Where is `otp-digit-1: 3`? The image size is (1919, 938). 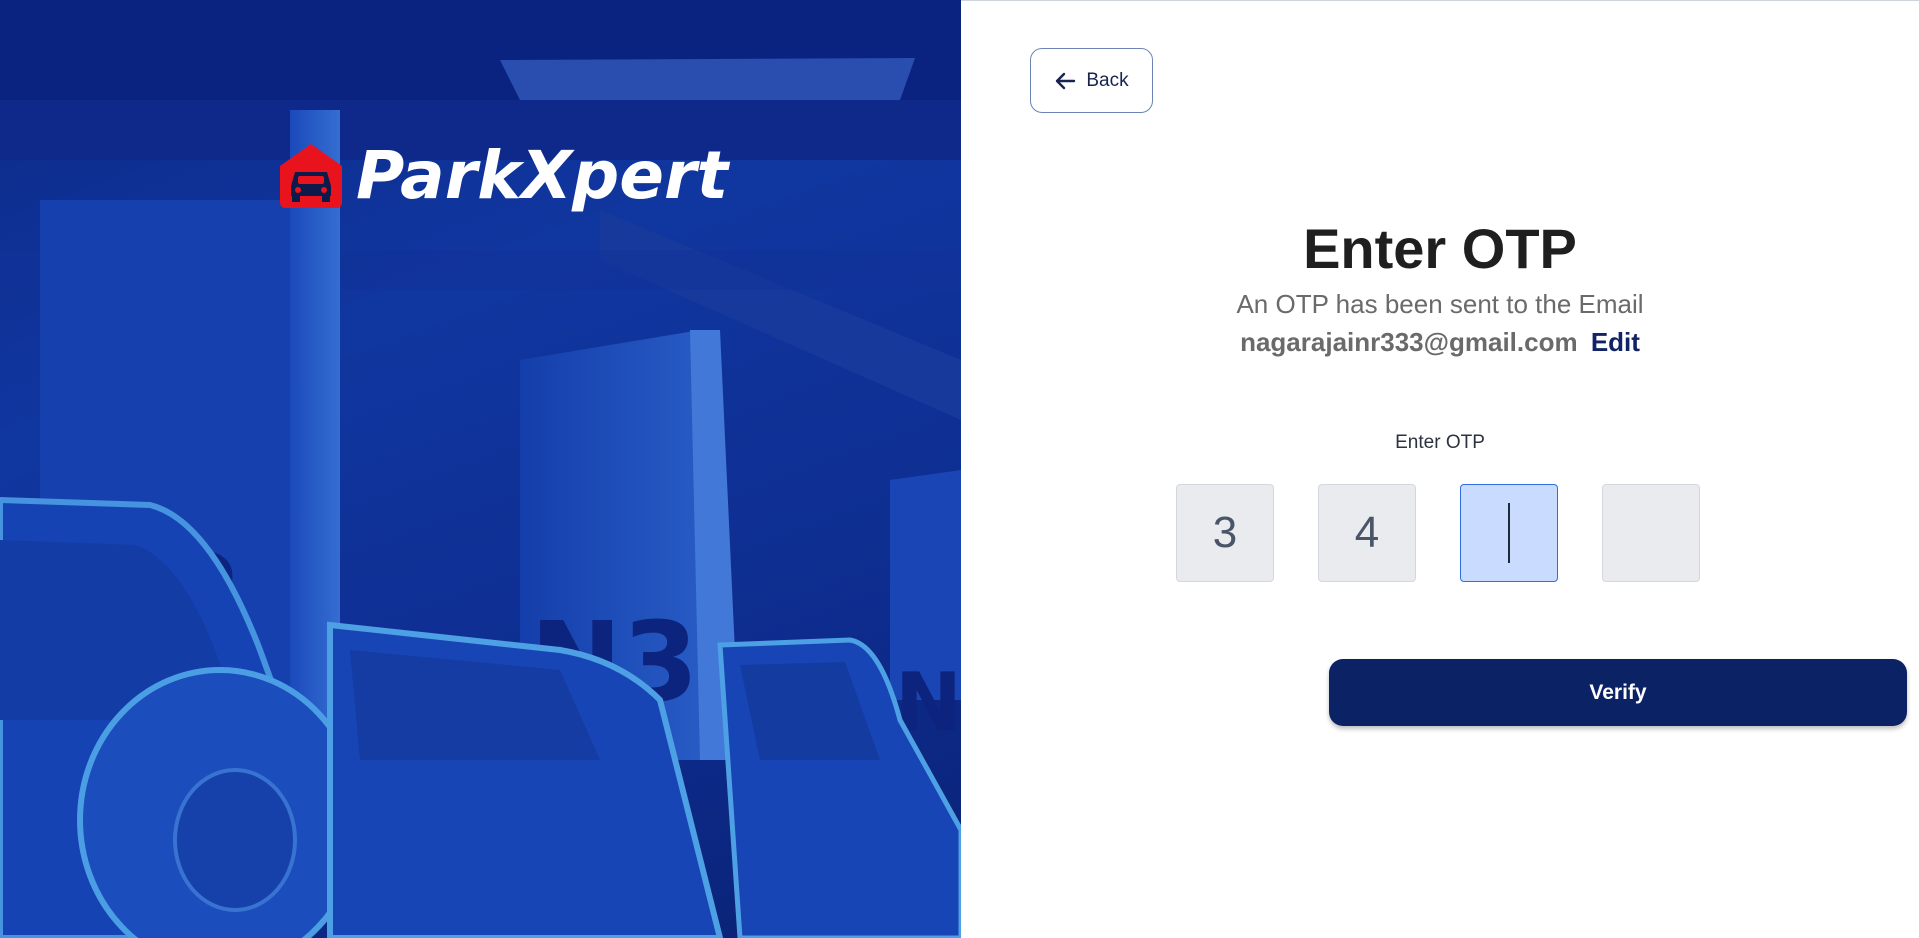 otp-digit-1: 3 is located at coordinates (1225, 533).